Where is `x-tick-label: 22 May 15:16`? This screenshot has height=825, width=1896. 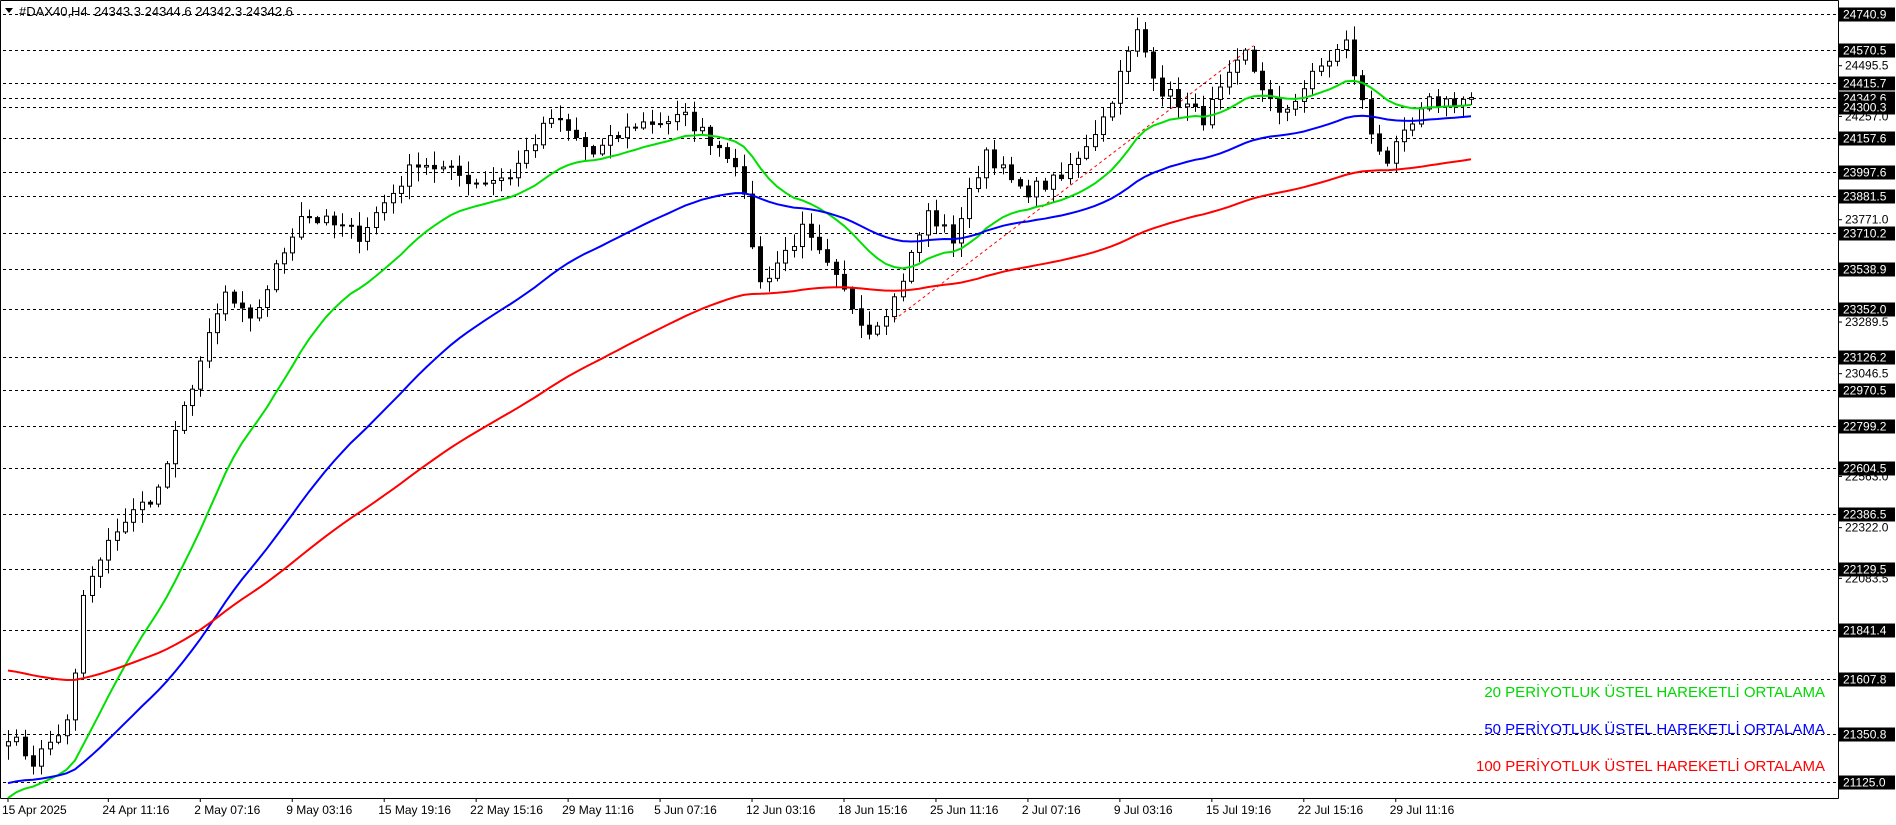 x-tick-label: 22 May 15:16 is located at coordinates (506, 810).